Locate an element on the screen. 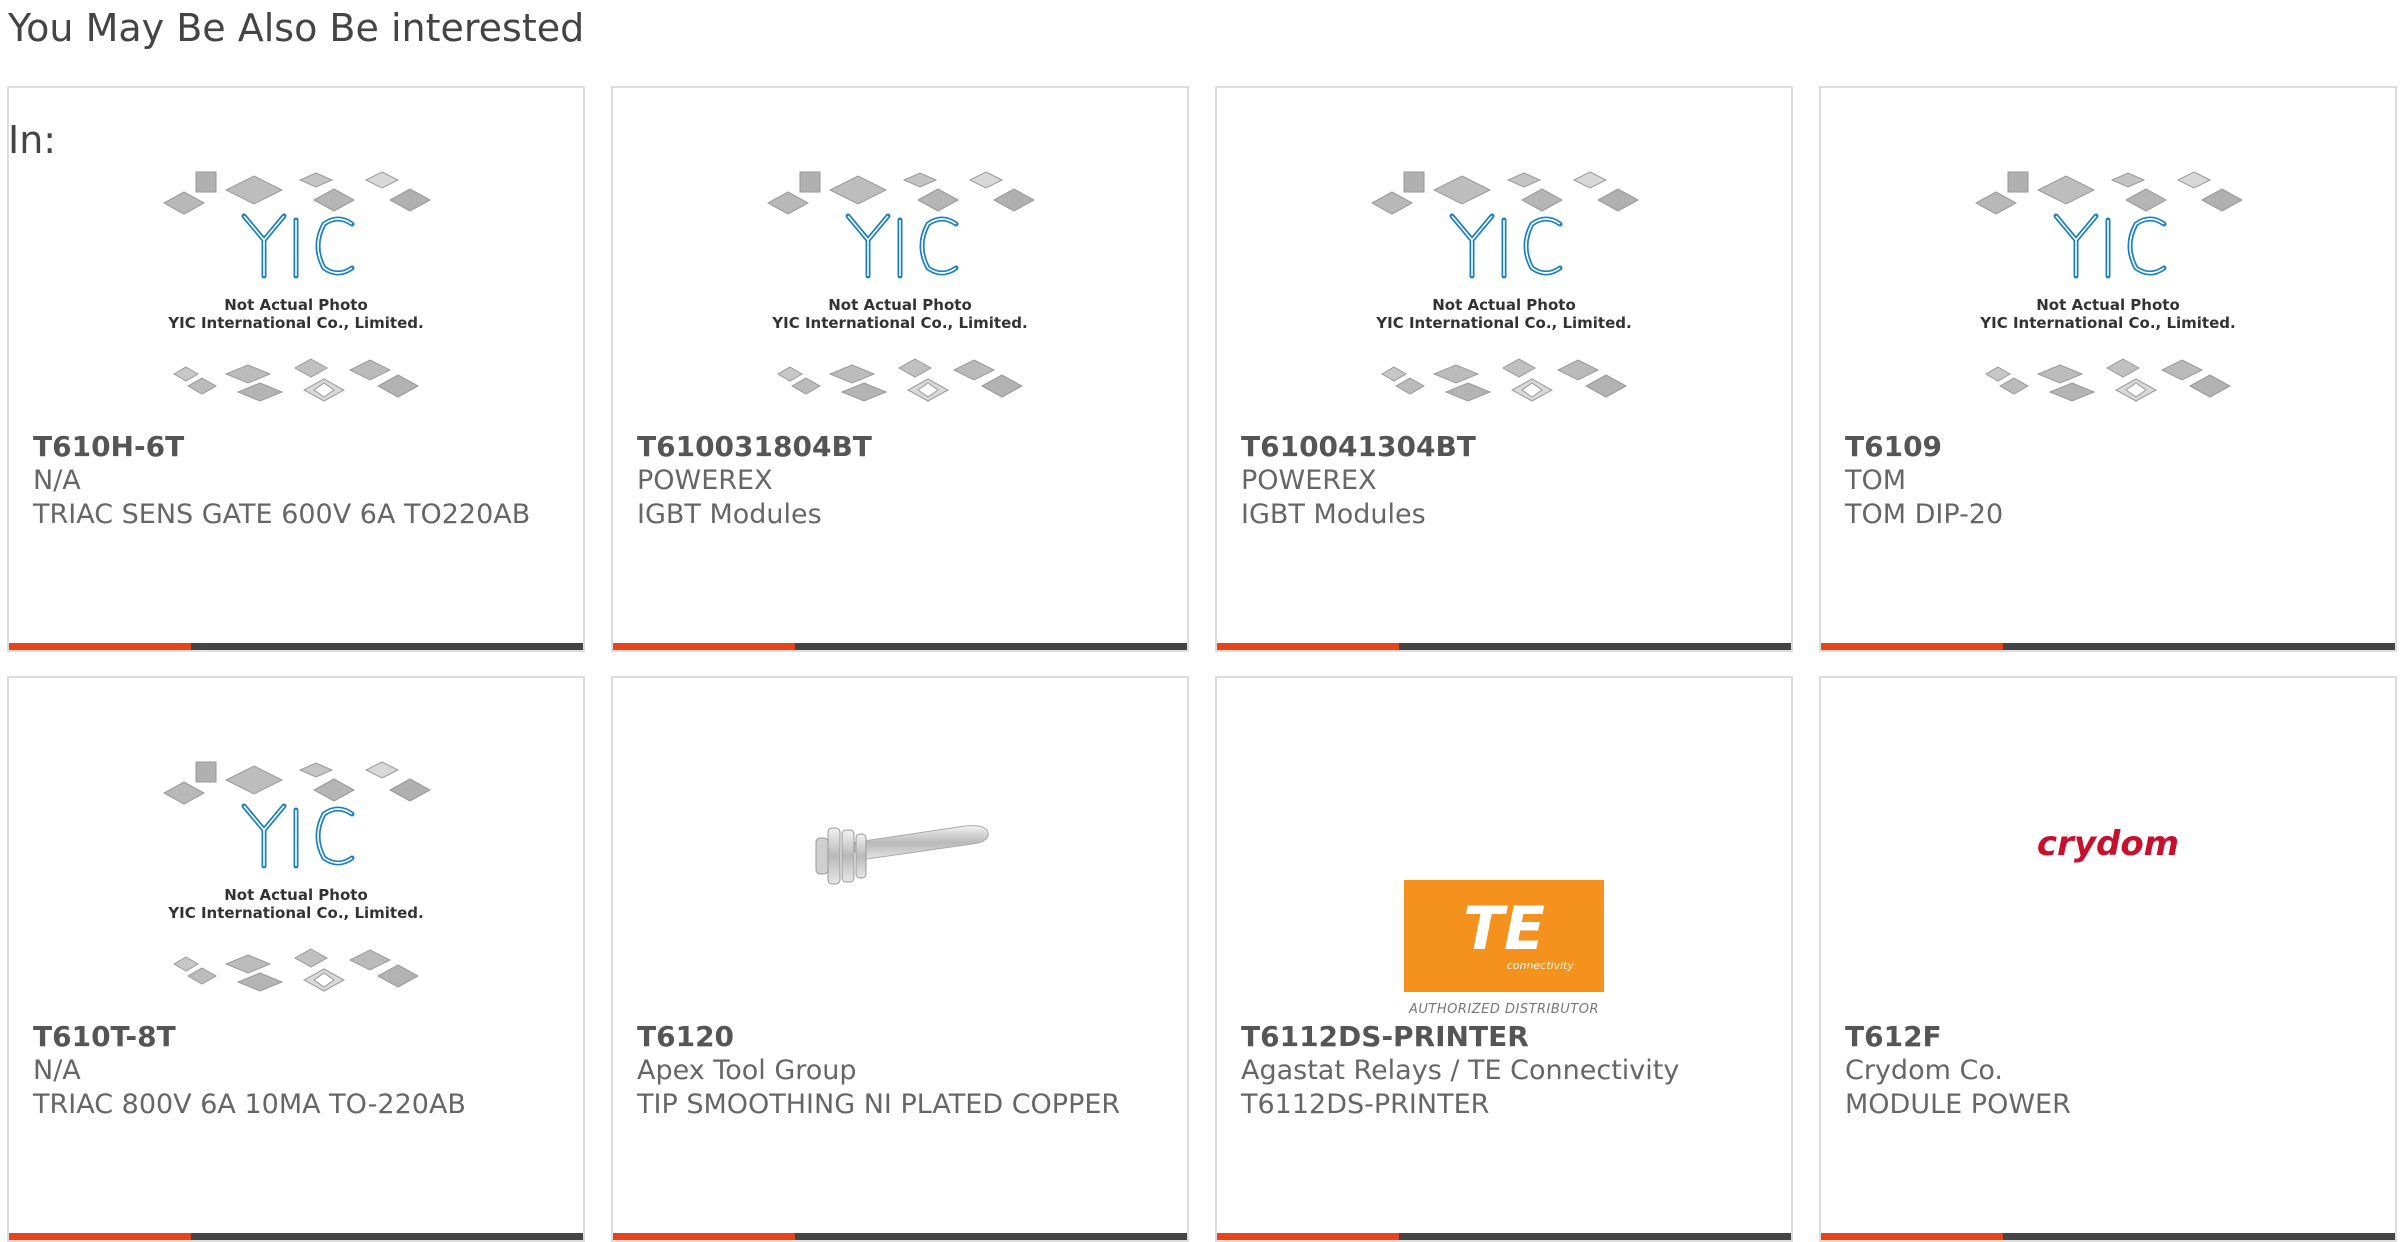 This screenshot has width=2400, height=1242. te-authorized-label: AUTHORIZED DISTRIBUTOR is located at coordinates (1504, 1009).